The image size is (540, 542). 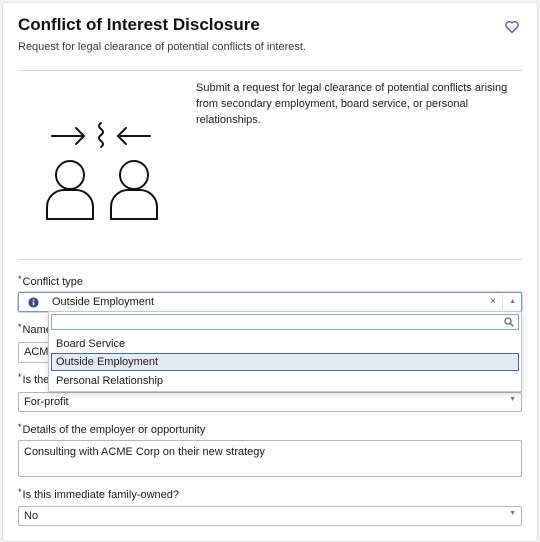 I want to click on page-title: Conflict of Interest Disclosure, so click(x=139, y=24).